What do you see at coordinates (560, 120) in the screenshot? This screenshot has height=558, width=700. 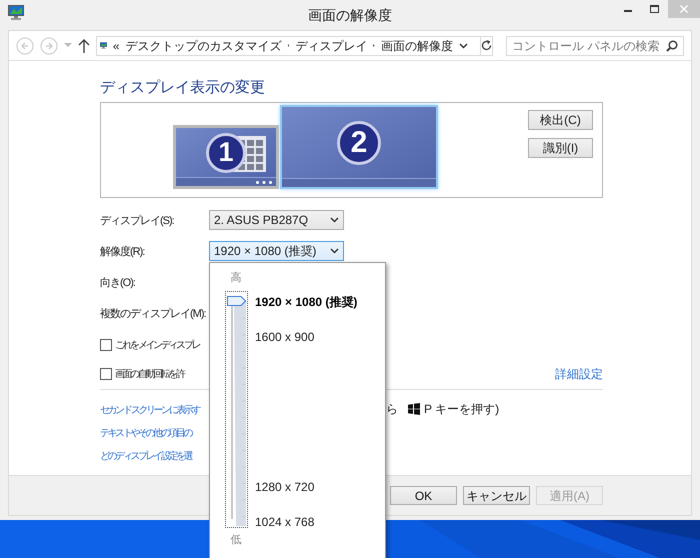 I see `preview-button: 検出(C)` at bounding box center [560, 120].